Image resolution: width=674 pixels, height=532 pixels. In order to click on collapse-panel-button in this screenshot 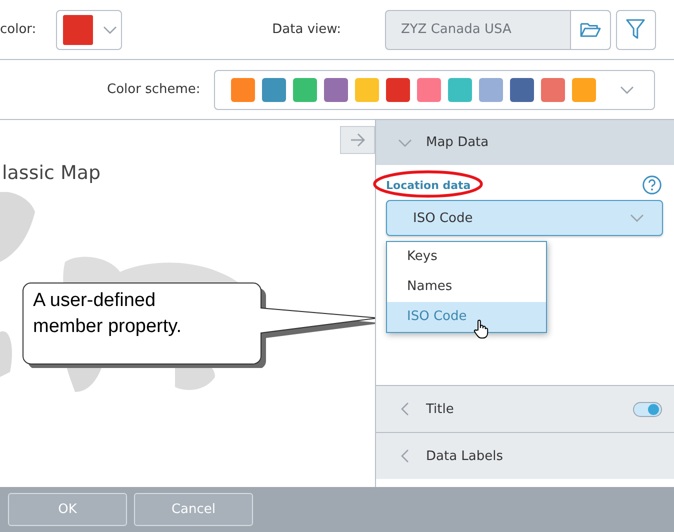, I will do `click(357, 140)`.